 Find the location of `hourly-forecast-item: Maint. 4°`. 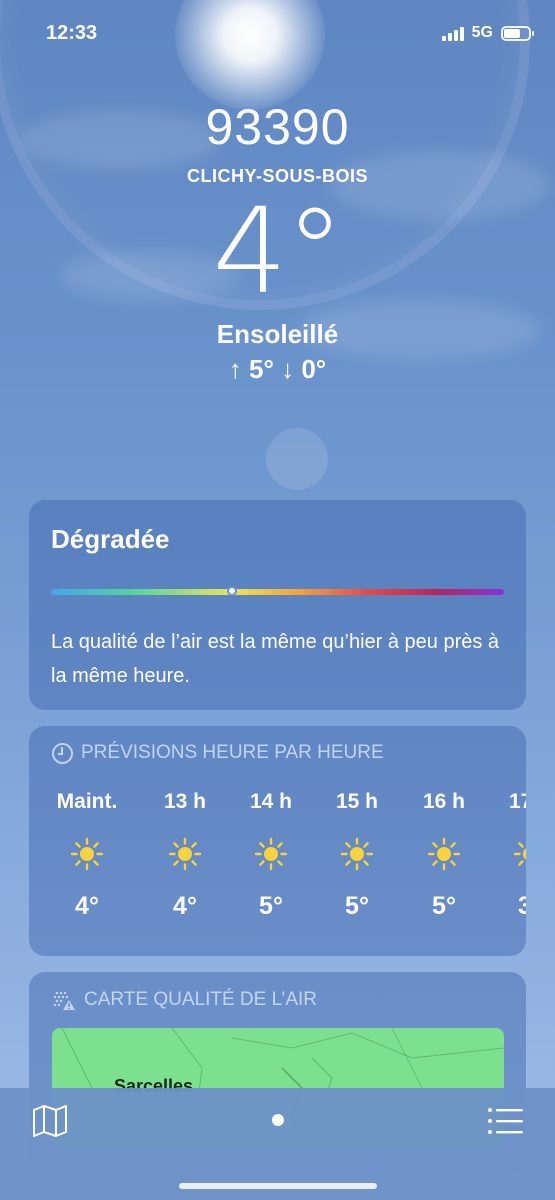

hourly-forecast-item: Maint. 4° is located at coordinates (87, 855).